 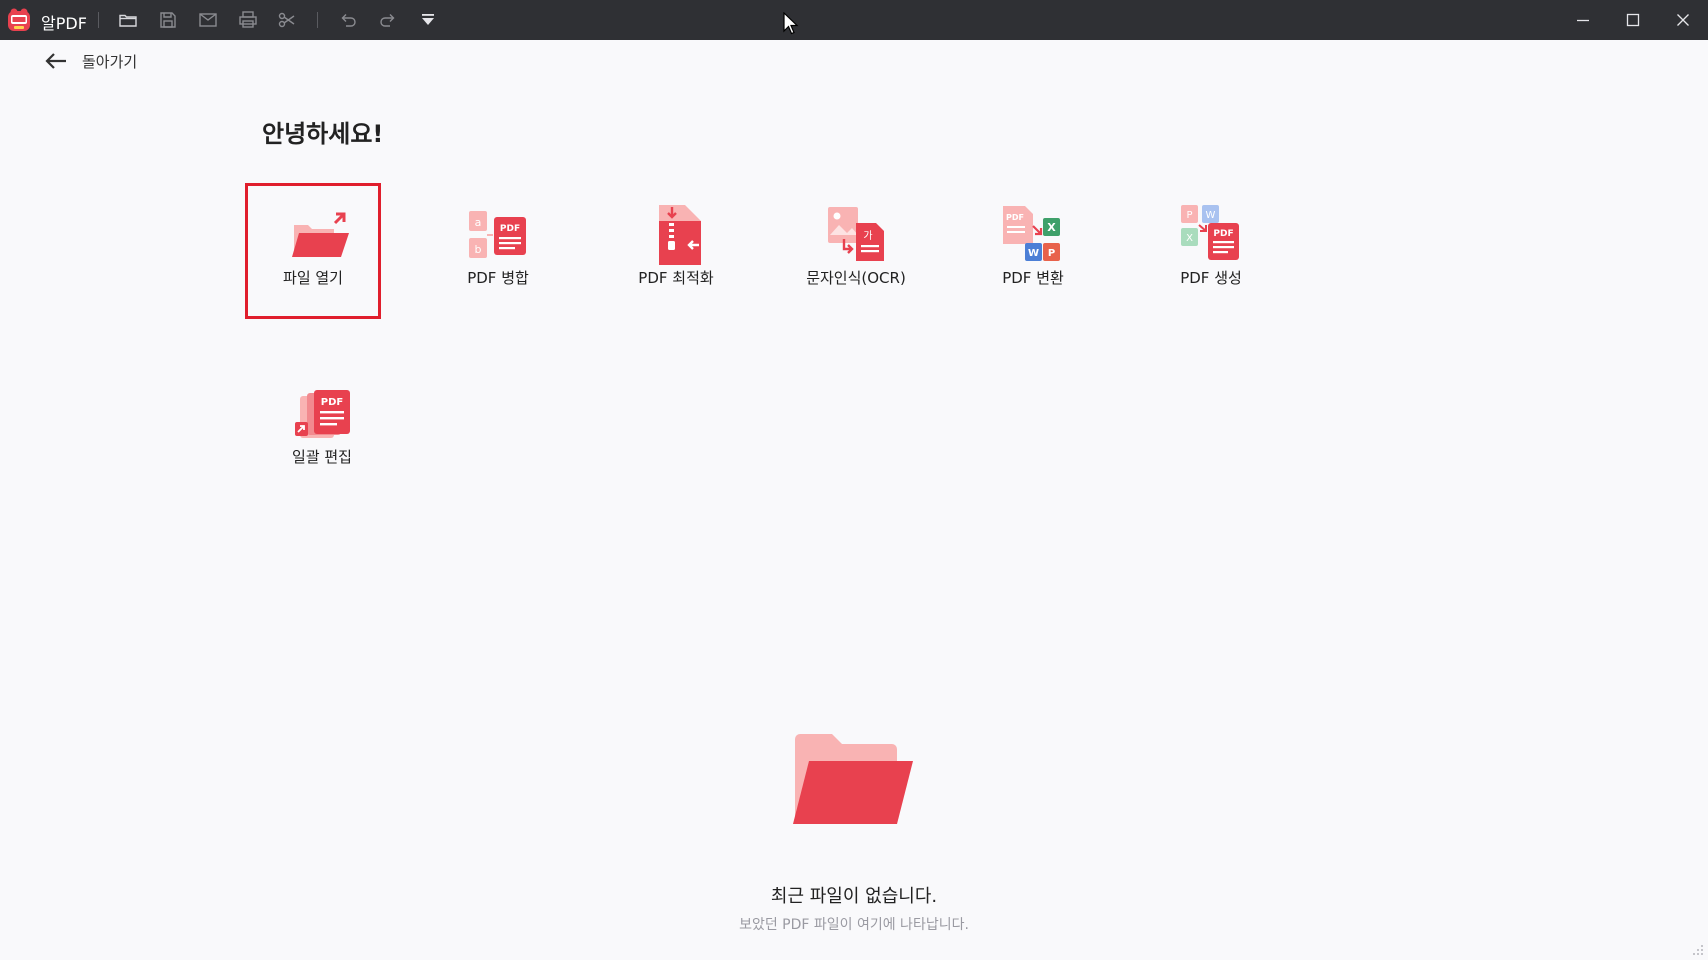 I want to click on svg-text: 가, so click(x=867, y=236).